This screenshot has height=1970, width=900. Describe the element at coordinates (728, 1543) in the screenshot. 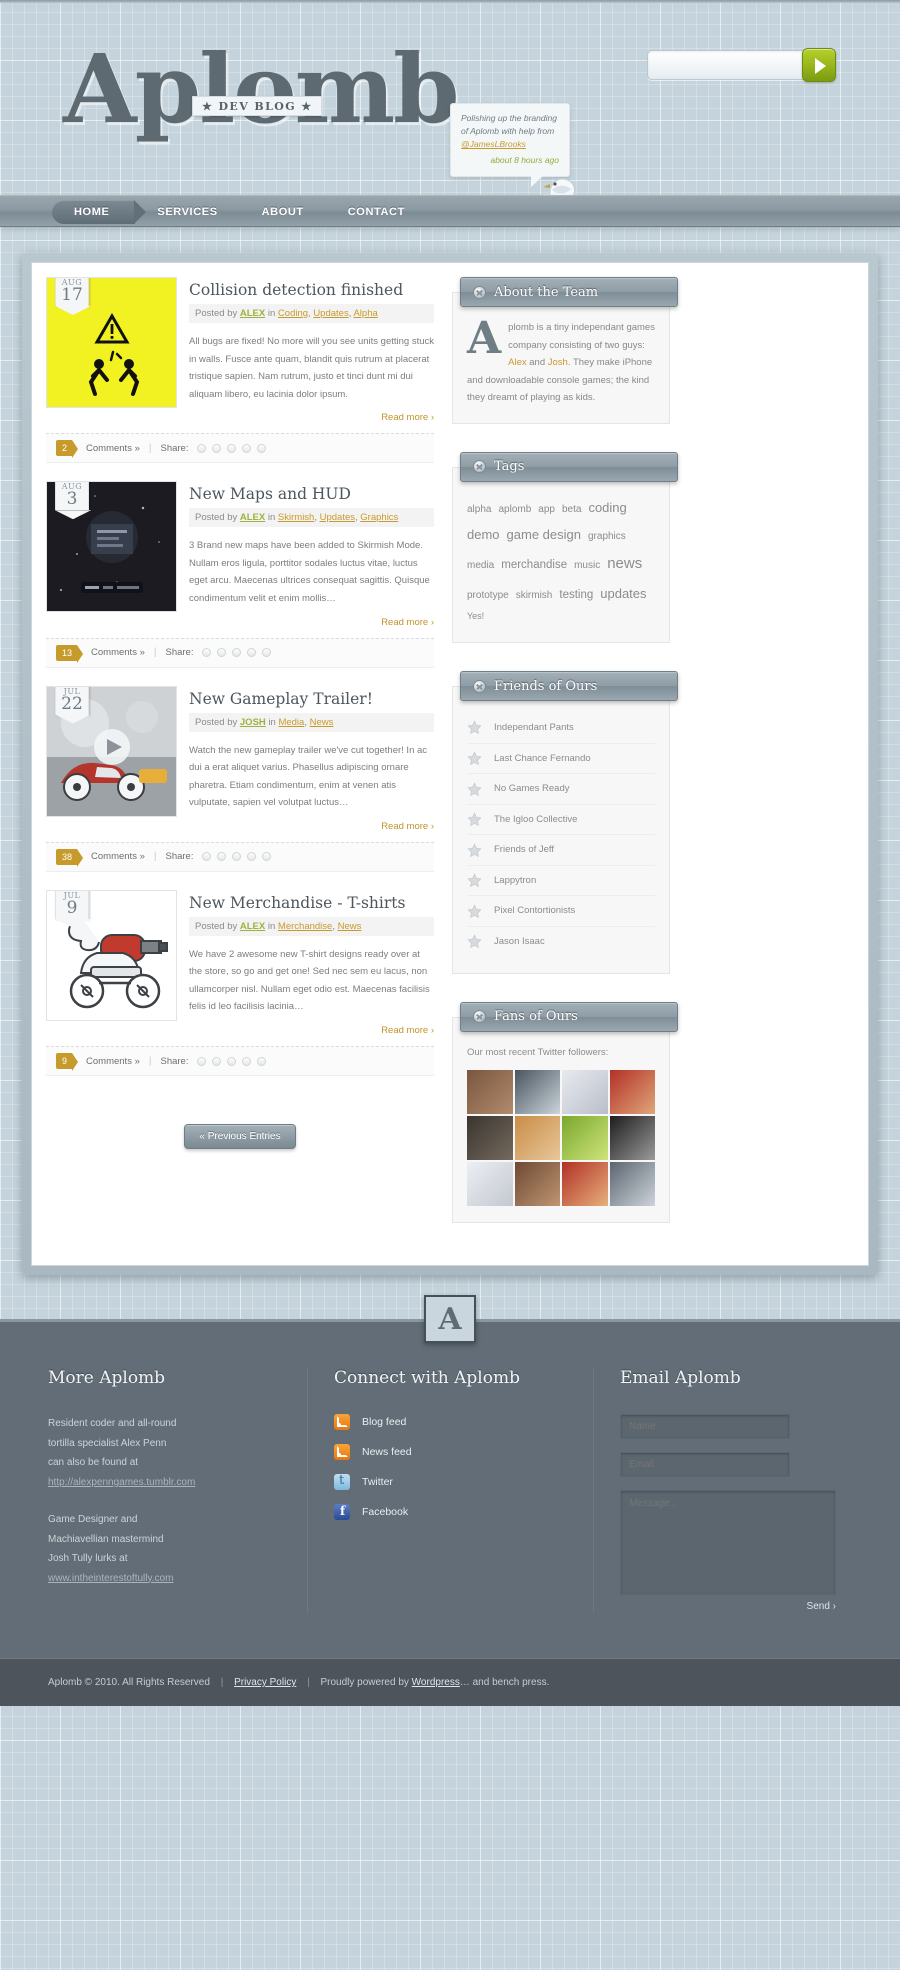

I see `contact-message-textarea` at that location.